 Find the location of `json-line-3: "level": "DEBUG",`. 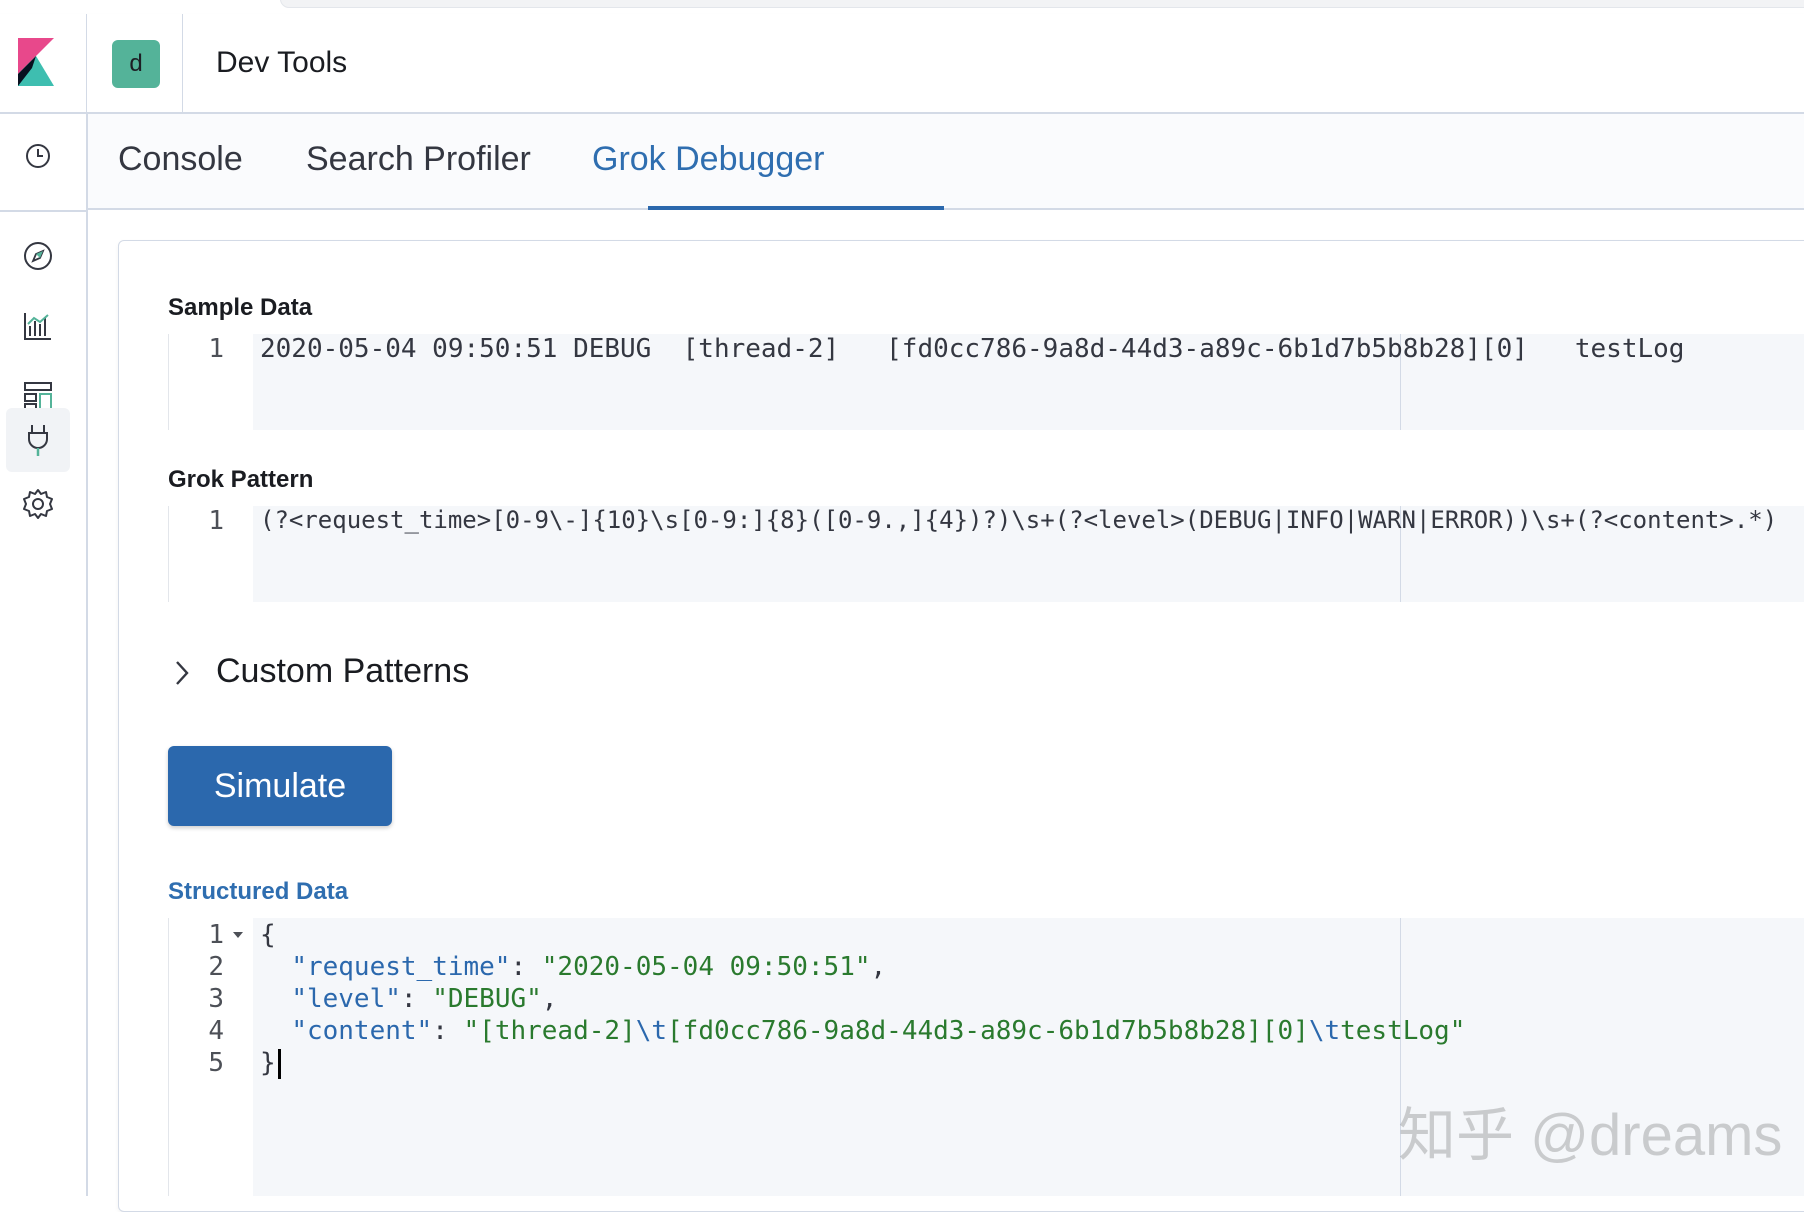

json-line-3: "level": "DEBUG", is located at coordinates (408, 999).